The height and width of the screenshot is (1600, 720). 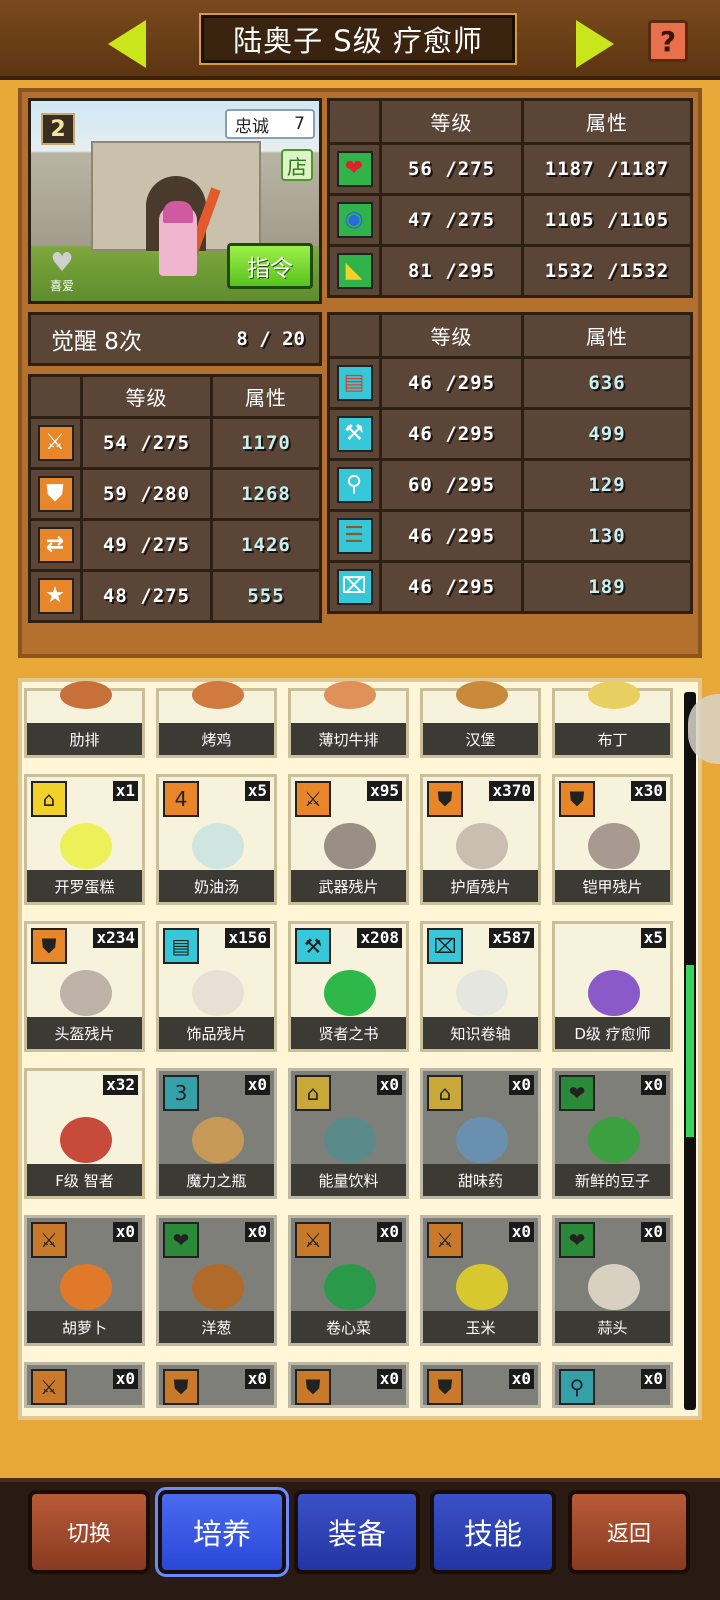 I want to click on star-icon: ★, so click(x=55, y=596).